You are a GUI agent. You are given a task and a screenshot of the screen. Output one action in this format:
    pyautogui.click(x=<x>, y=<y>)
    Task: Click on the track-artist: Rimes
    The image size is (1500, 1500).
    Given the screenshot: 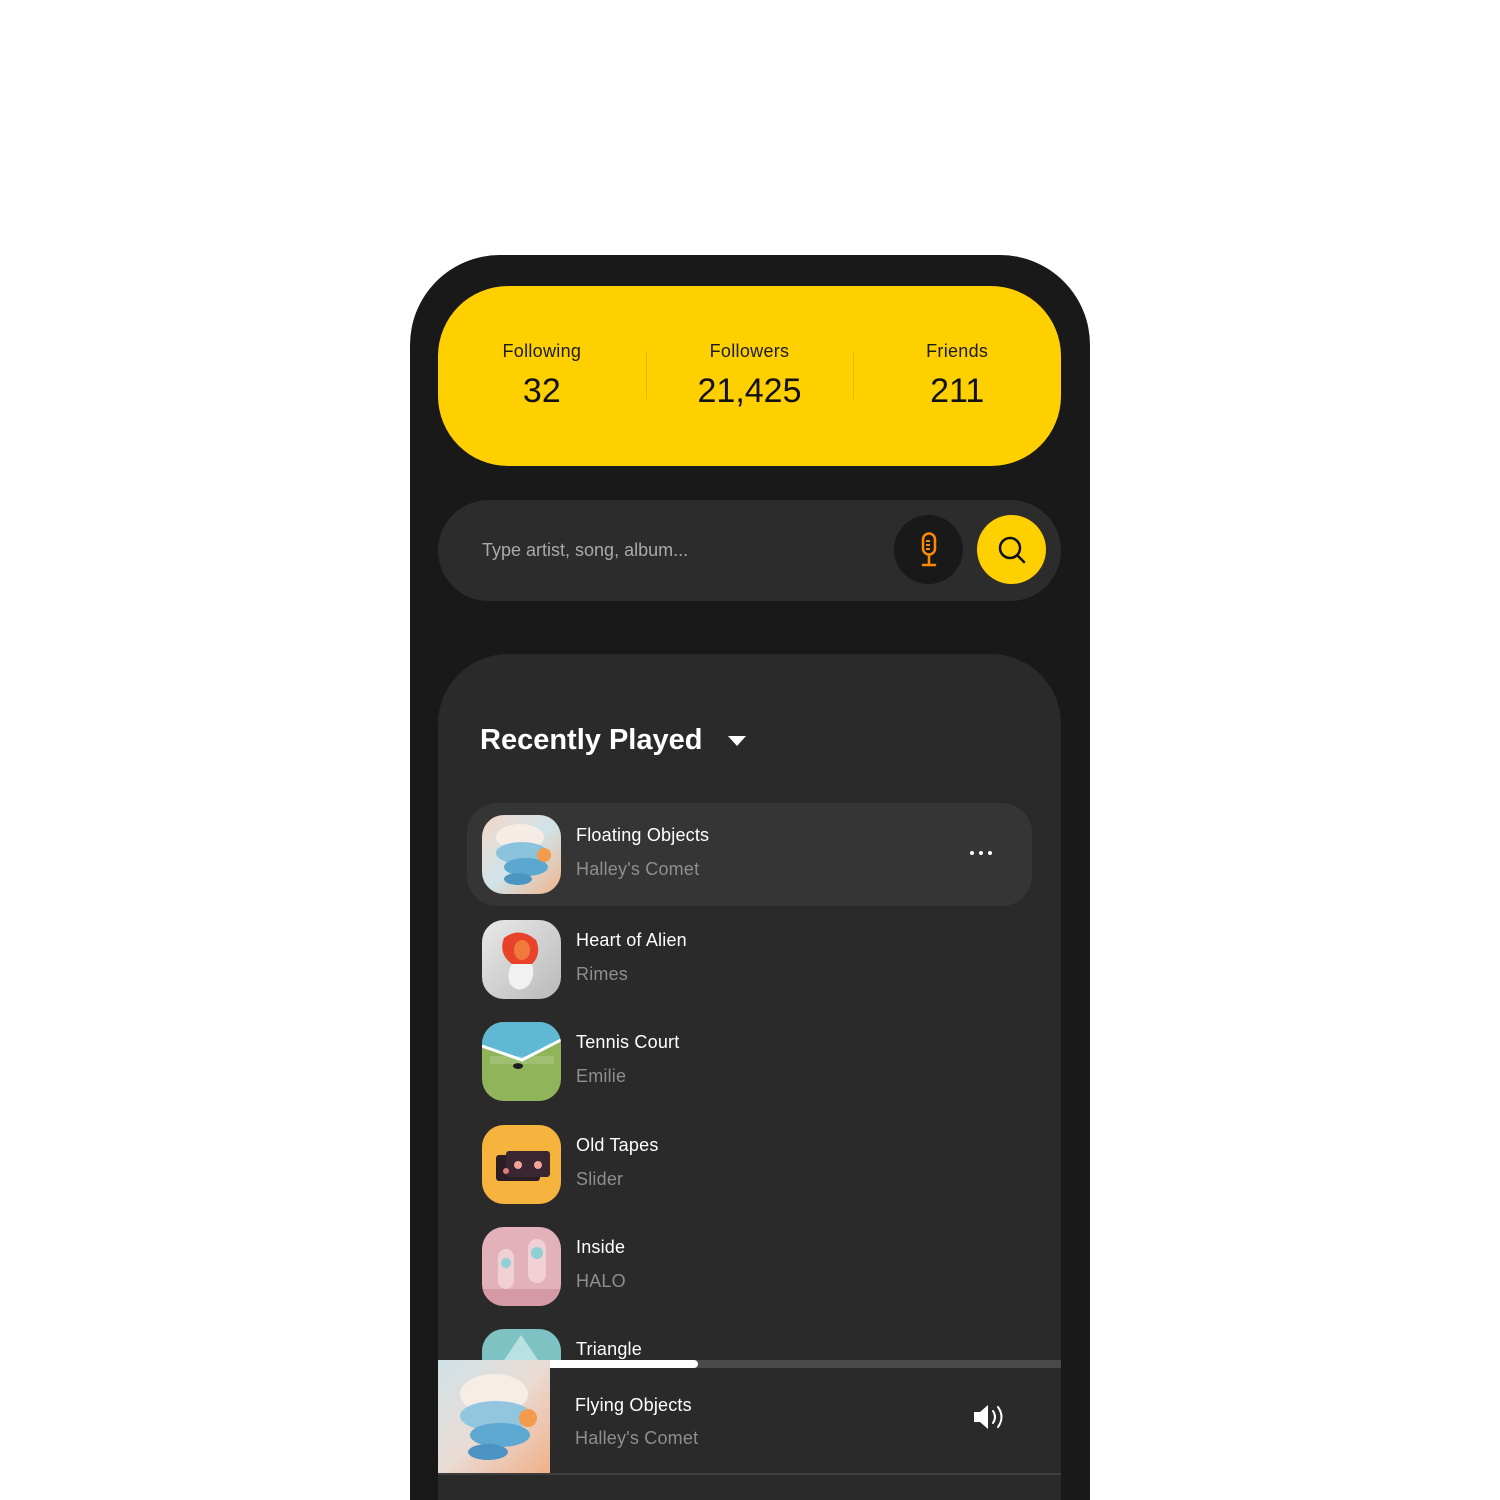 What is the action you would take?
    pyautogui.click(x=602, y=974)
    